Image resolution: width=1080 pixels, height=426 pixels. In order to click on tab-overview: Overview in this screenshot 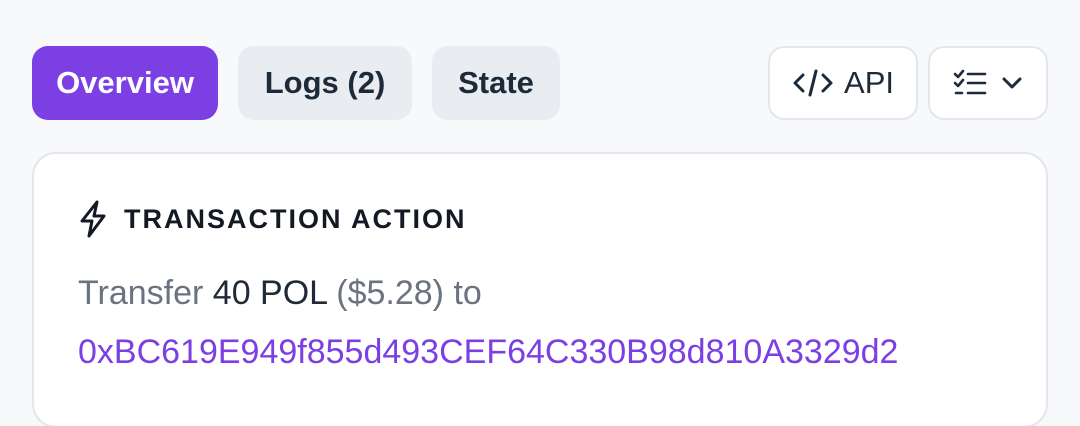, I will do `click(125, 83)`.